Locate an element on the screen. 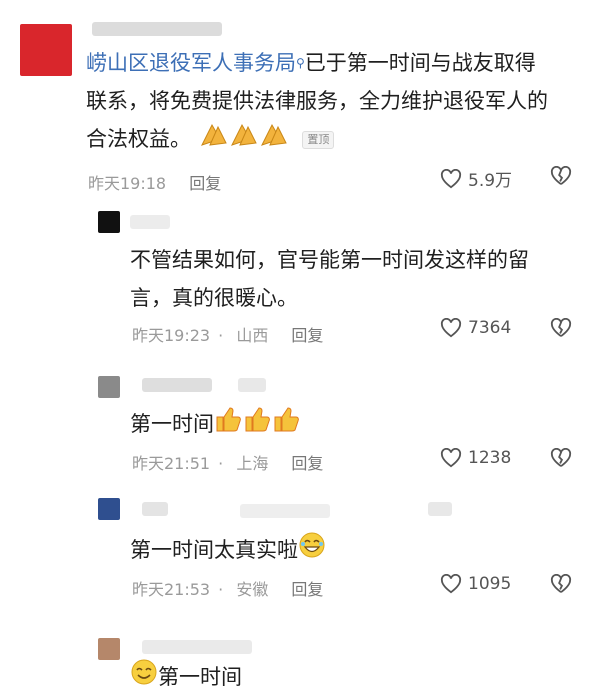 Image resolution: width=600 pixels, height=698 pixels. like-button: 1238 is located at coordinates (475, 458).